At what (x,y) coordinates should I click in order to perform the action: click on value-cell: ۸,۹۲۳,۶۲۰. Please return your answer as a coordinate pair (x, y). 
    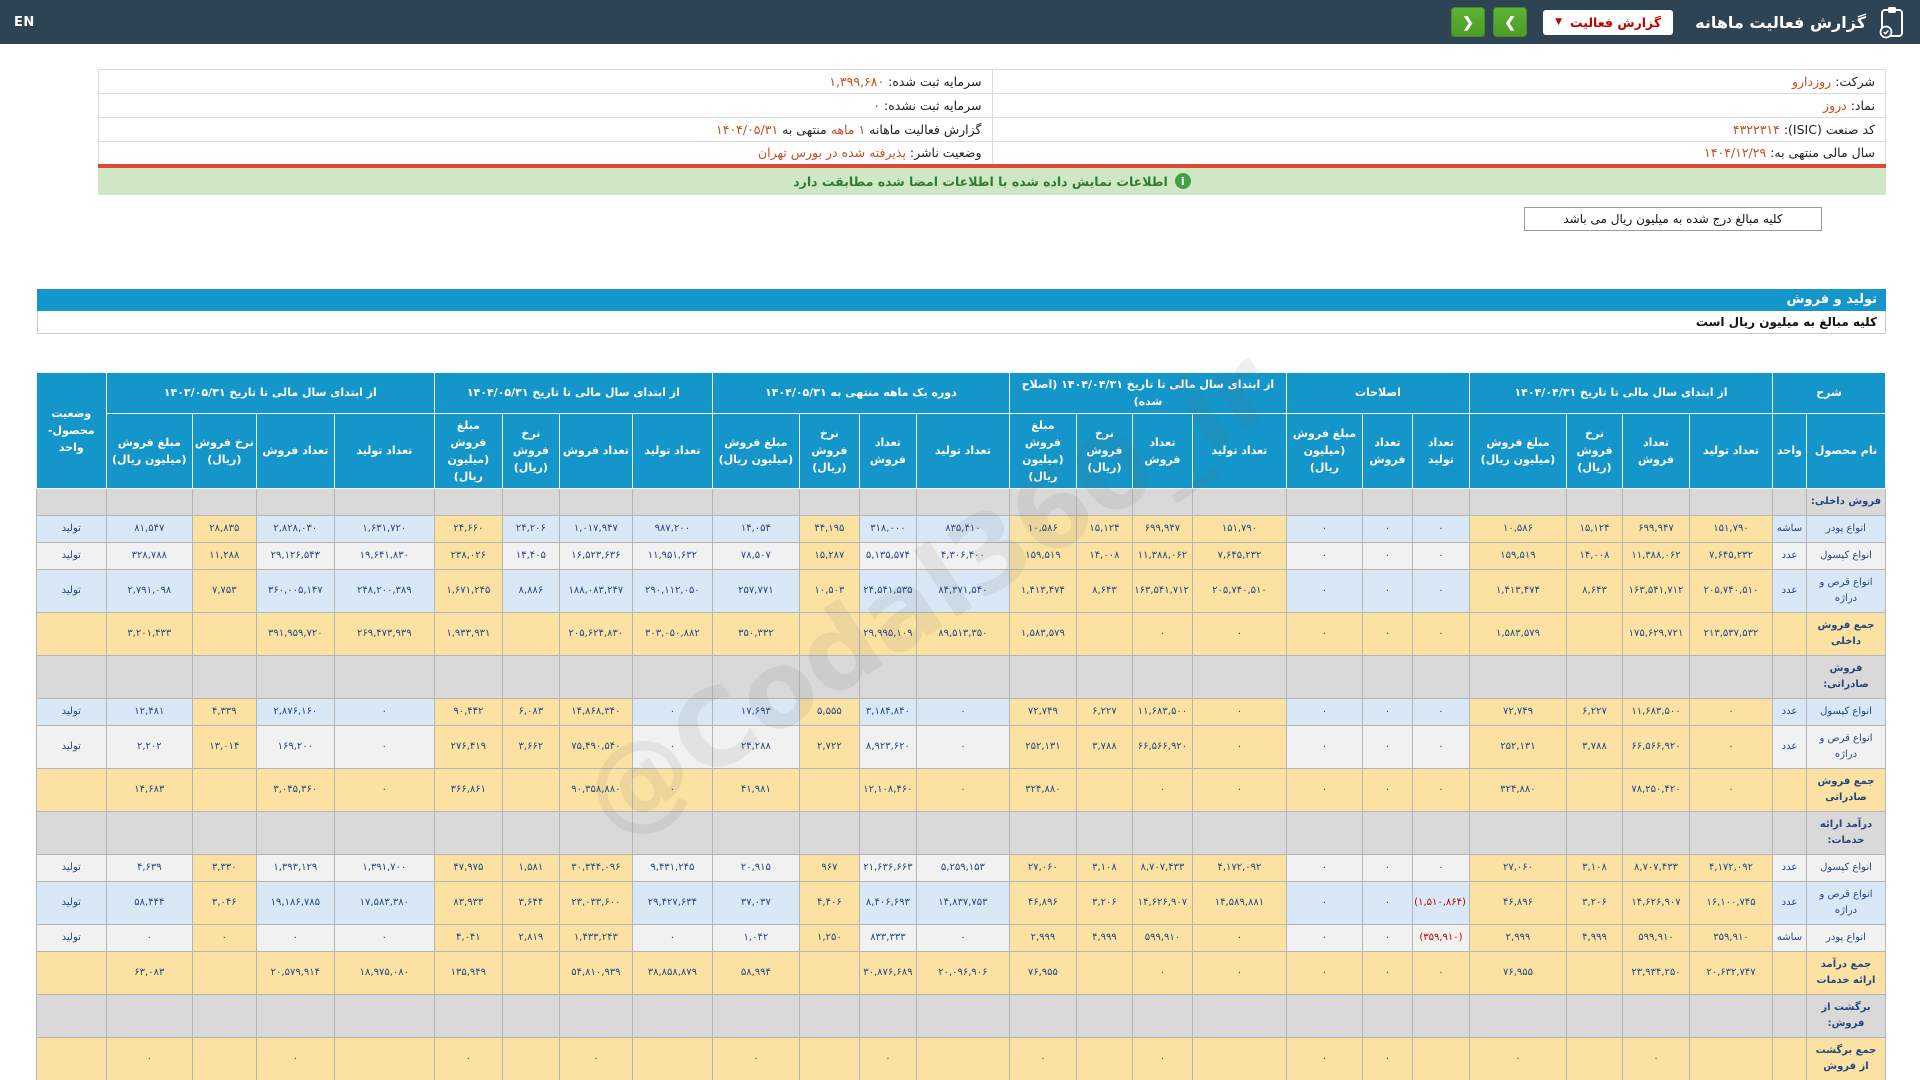
    Looking at the image, I should click on (887, 746).